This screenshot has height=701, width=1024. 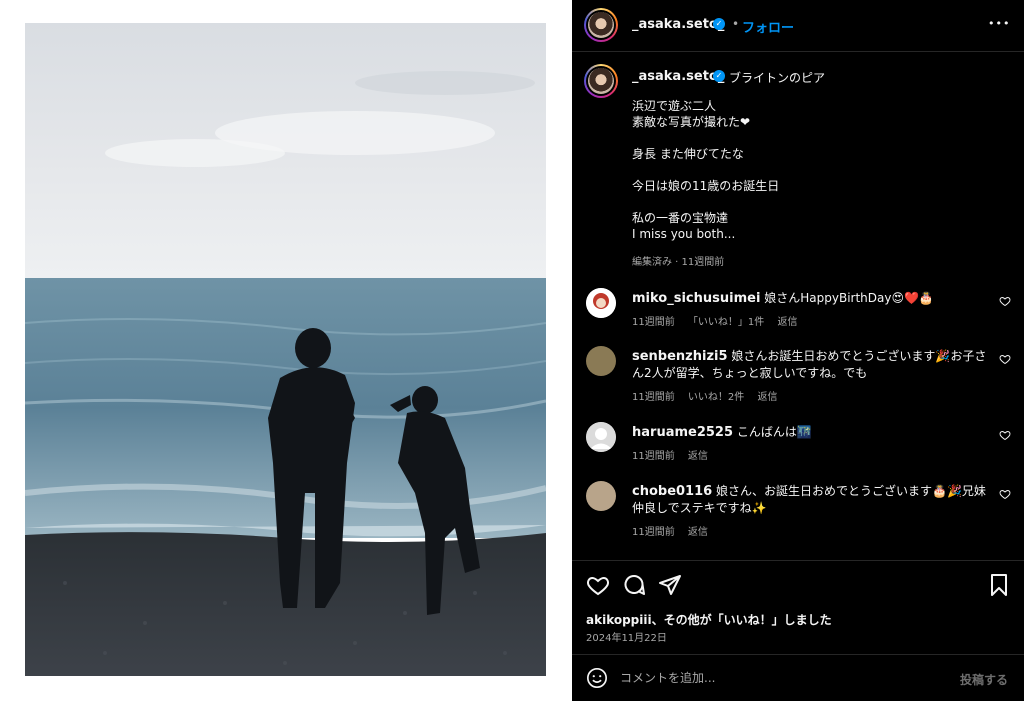 What do you see at coordinates (780, 678) in the screenshot?
I see `comment-input` at bounding box center [780, 678].